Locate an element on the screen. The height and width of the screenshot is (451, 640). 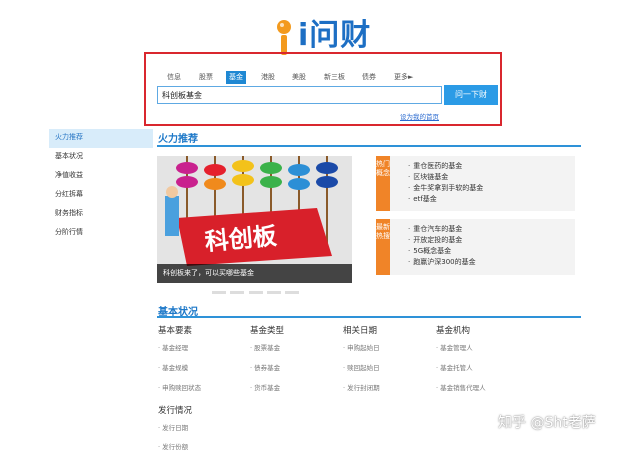
link-fund-administrator: 基金管理人 is located at coordinates (454, 347).